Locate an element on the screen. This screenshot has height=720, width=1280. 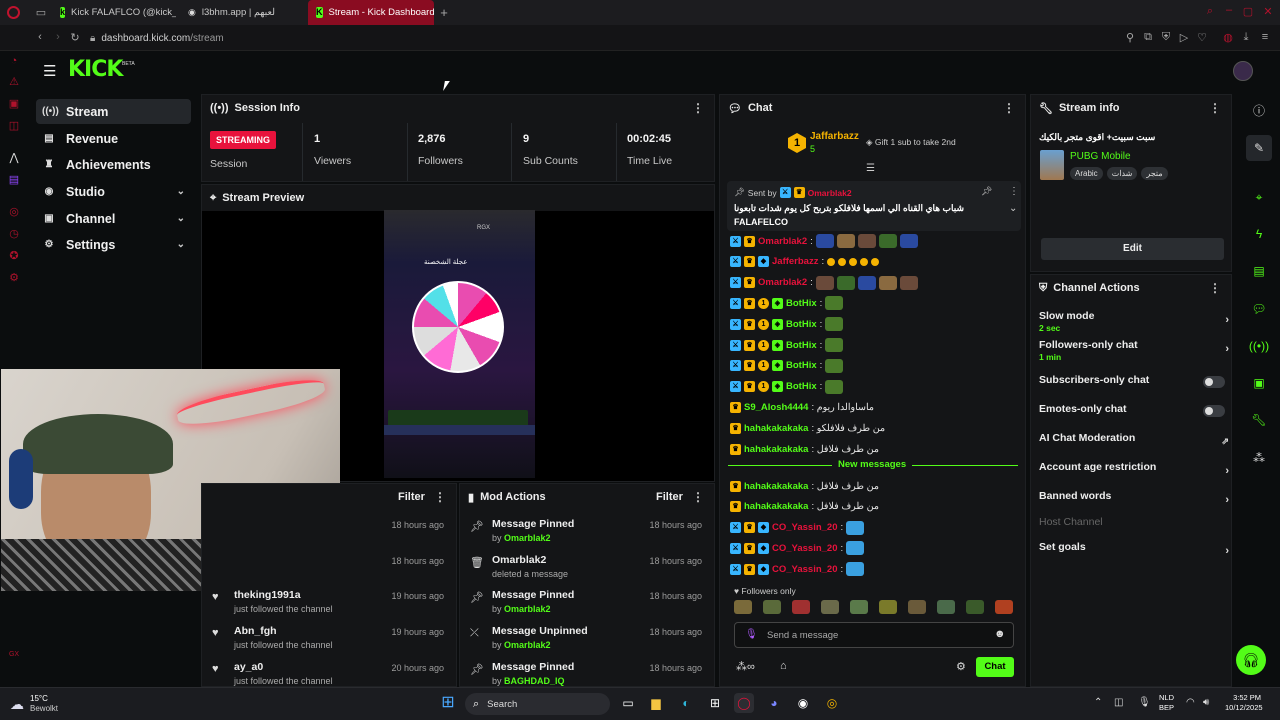
keyboard-language: NLD BEP is located at coordinates (1166, 703).